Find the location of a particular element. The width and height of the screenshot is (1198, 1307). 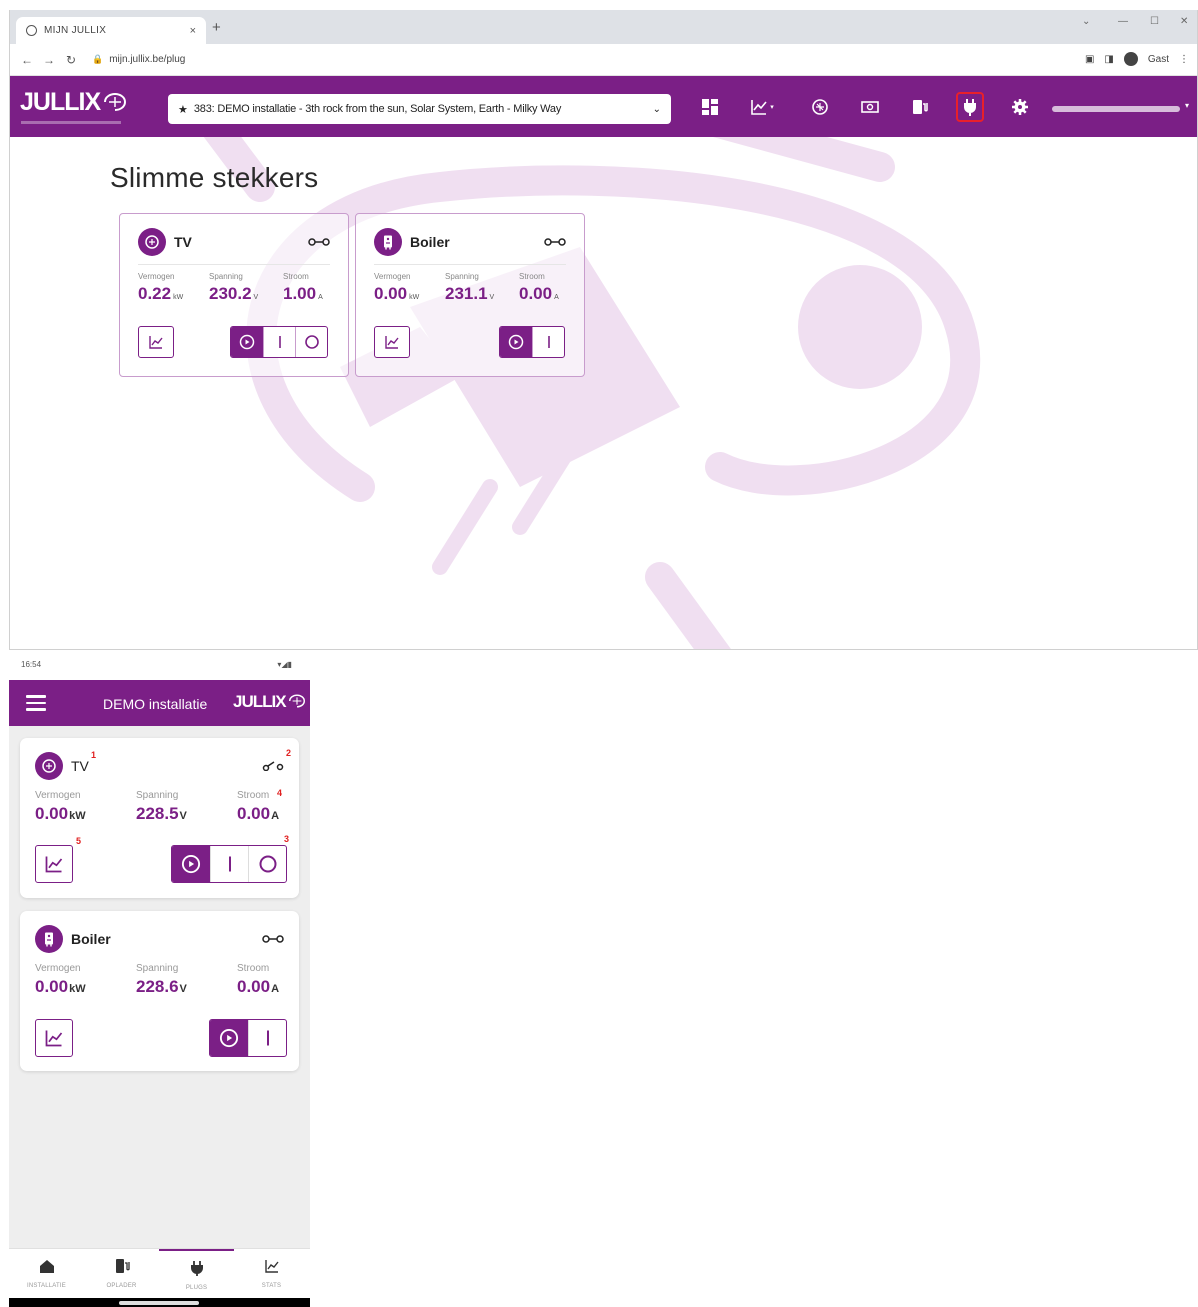

star-icon: ★ is located at coordinates (183, 109).